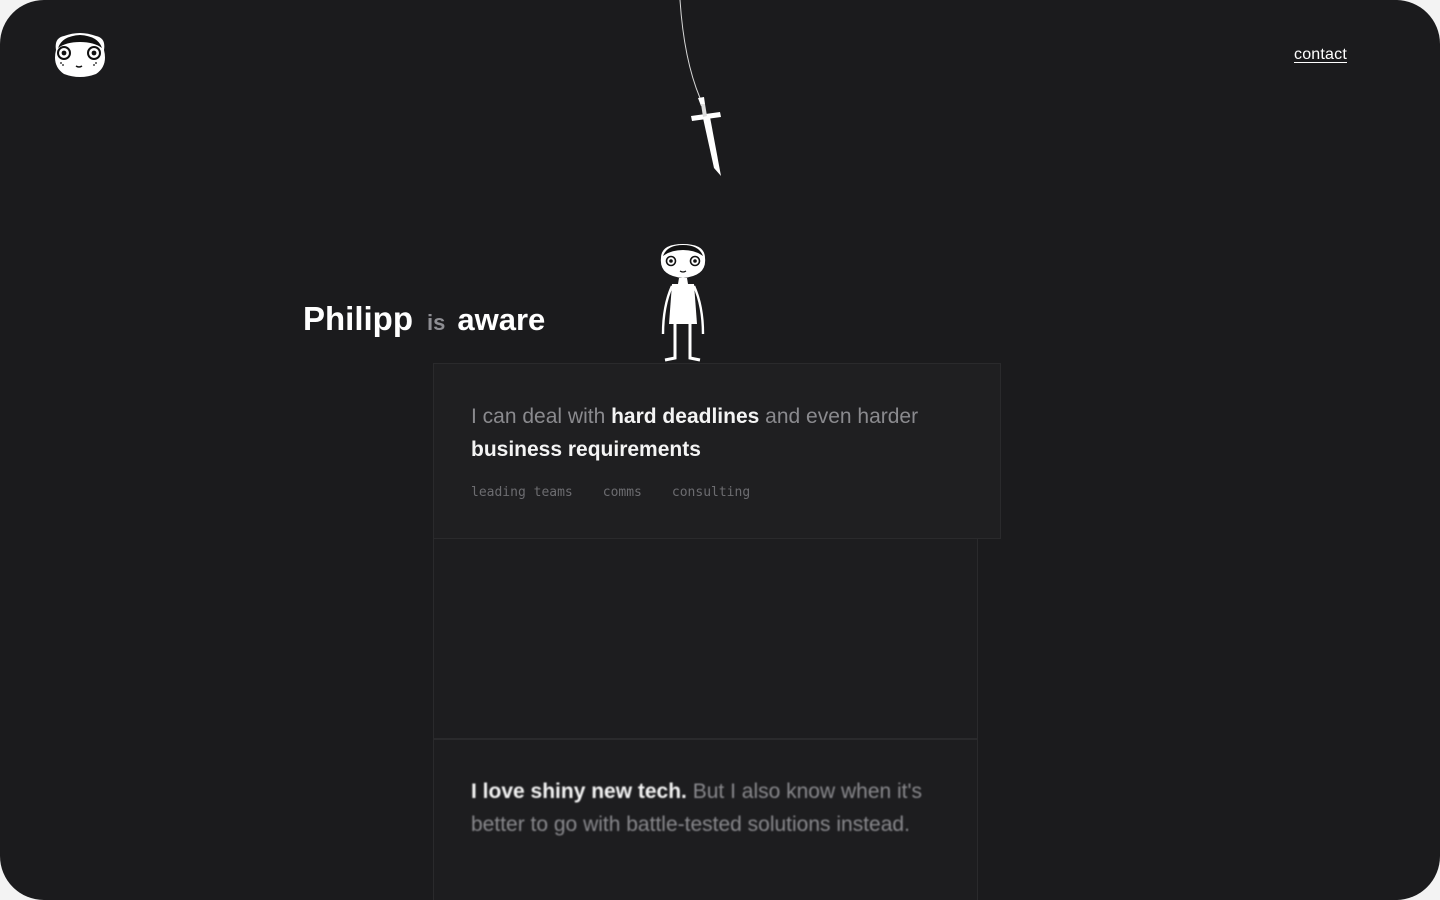  What do you see at coordinates (80, 56) in the screenshot?
I see `cat-face-icon` at bounding box center [80, 56].